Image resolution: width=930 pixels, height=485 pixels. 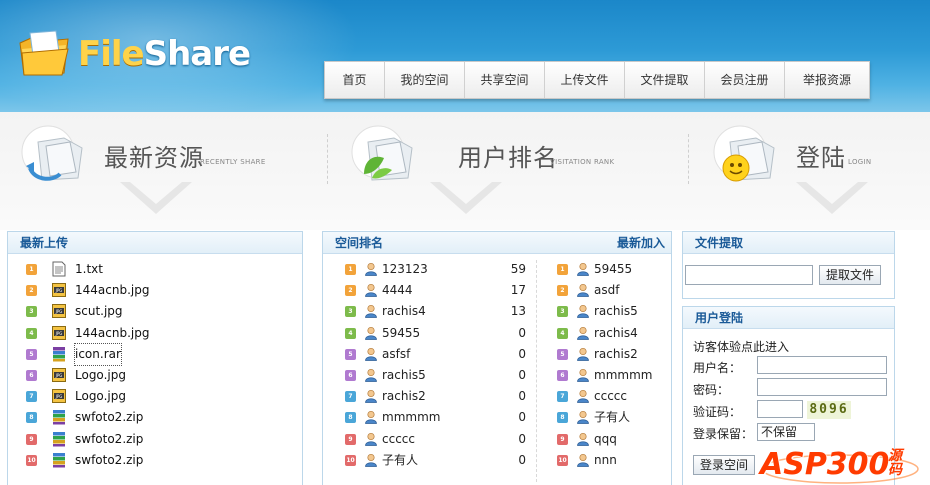 I want to click on extract-file-button: 提取文件, so click(x=850, y=275).